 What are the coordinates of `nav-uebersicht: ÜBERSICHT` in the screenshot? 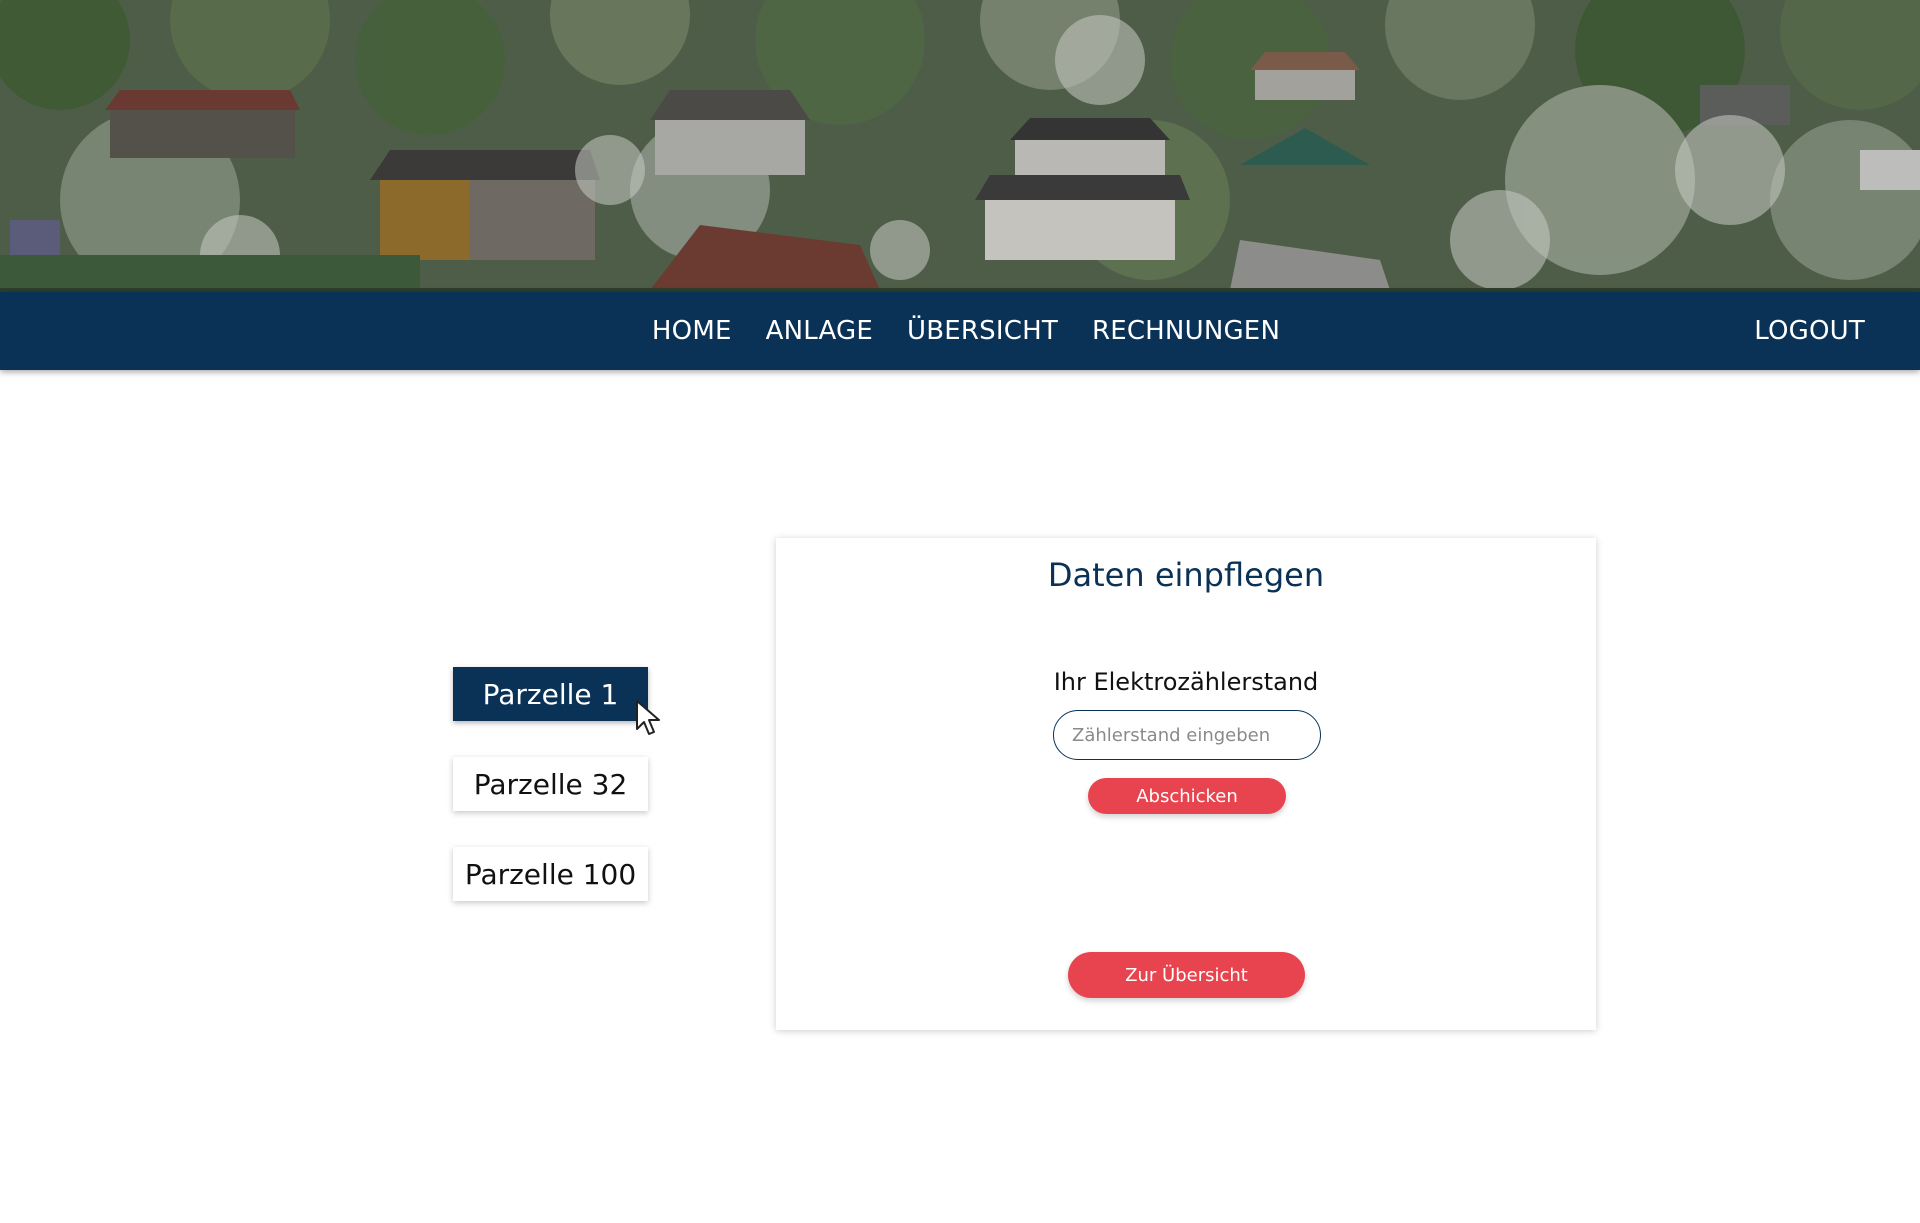 It's located at (982, 331).